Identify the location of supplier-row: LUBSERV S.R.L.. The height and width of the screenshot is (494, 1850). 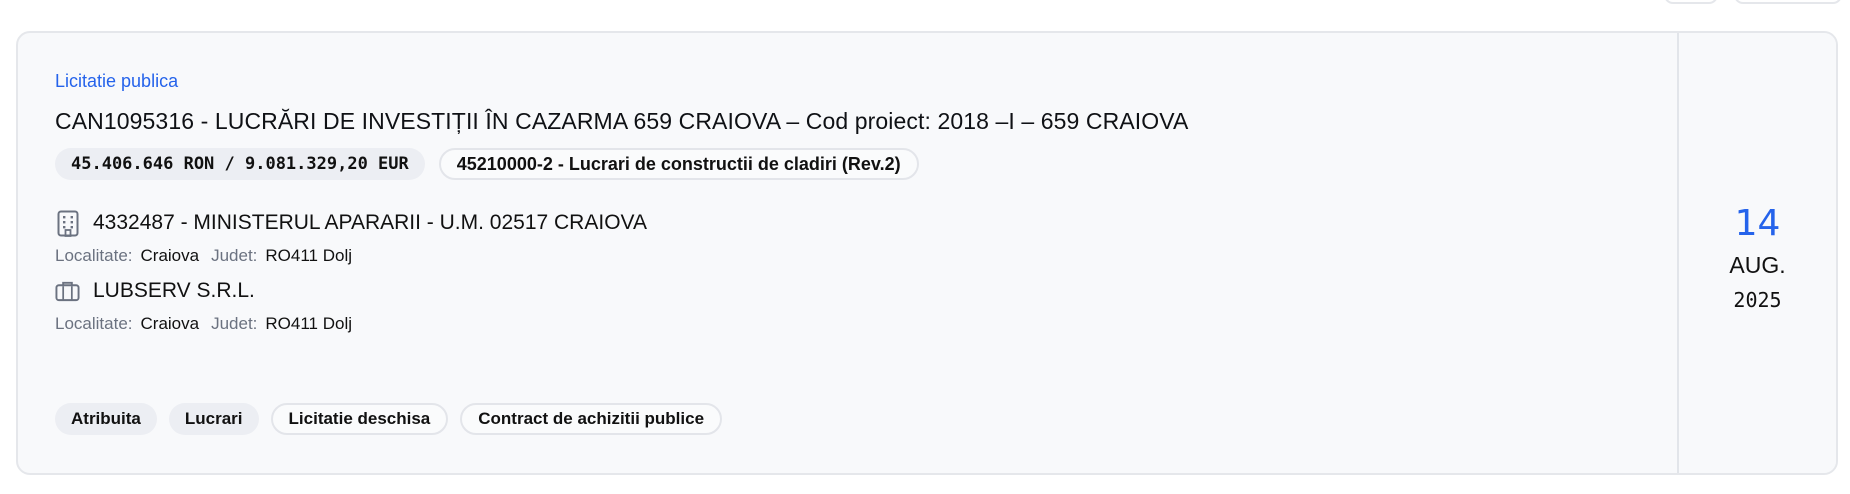
(848, 291).